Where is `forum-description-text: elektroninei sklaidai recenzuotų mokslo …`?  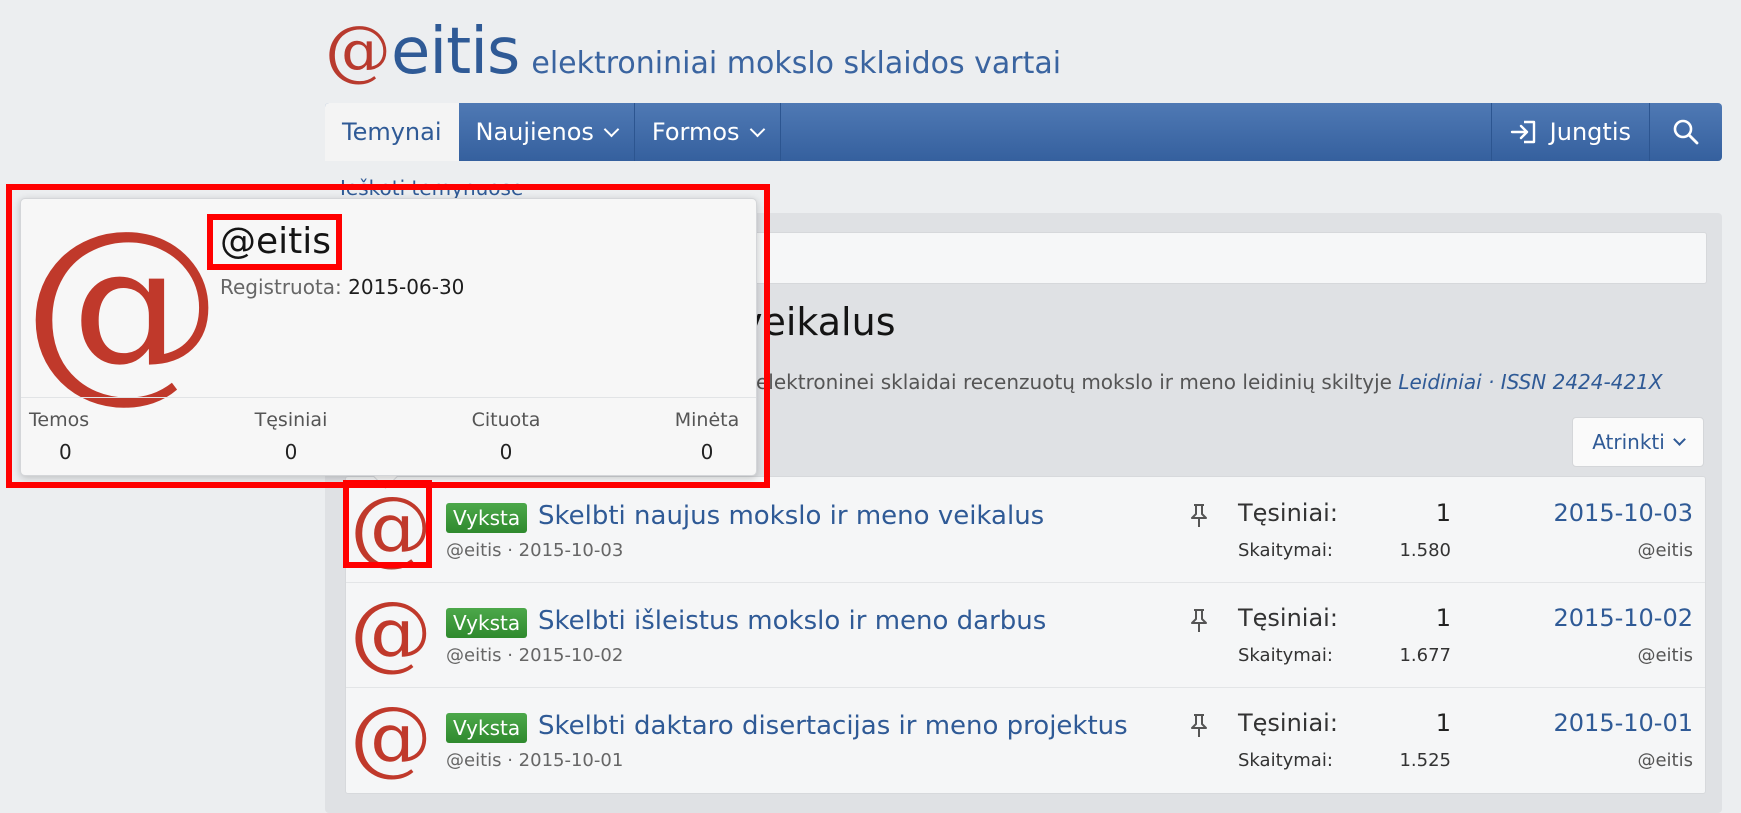
forum-description-text: elektroninei sklaidai recenzuotų mokslo … is located at coordinates (1074, 382).